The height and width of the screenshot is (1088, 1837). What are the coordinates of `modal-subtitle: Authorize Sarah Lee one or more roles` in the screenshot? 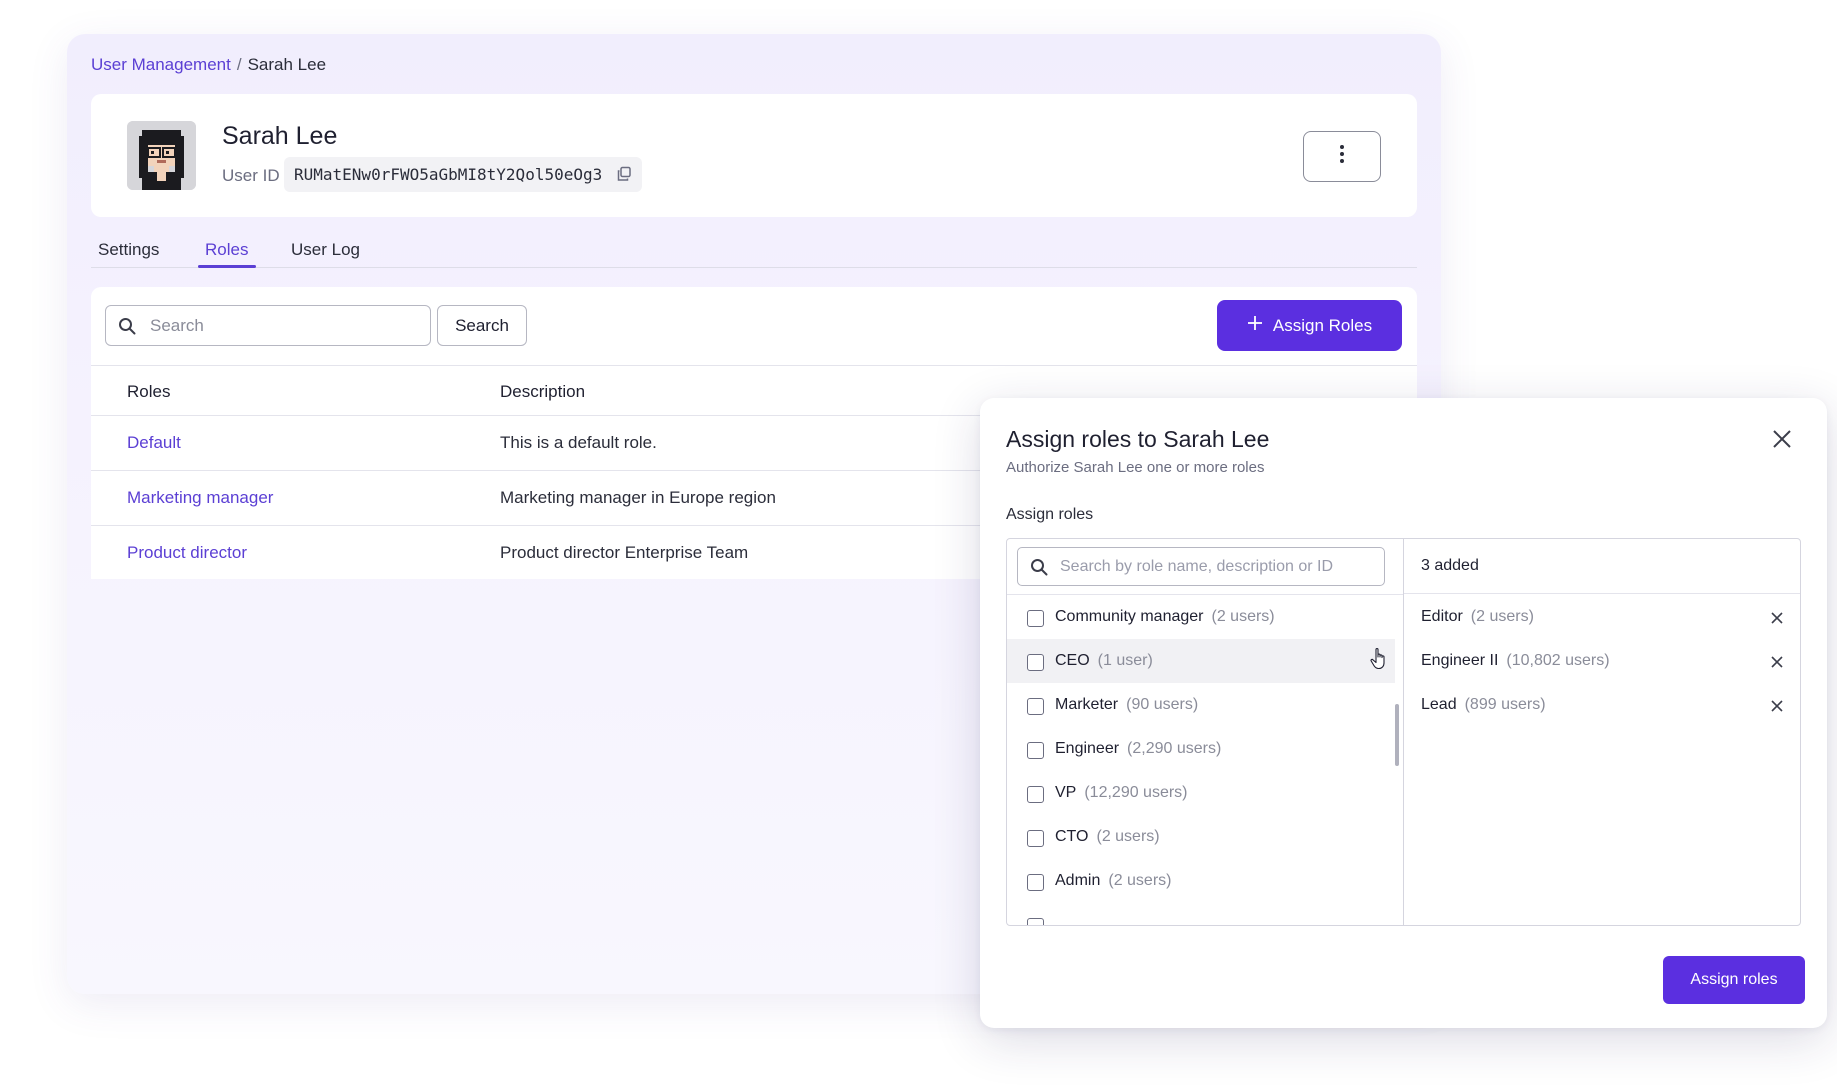 It's located at (1135, 467).